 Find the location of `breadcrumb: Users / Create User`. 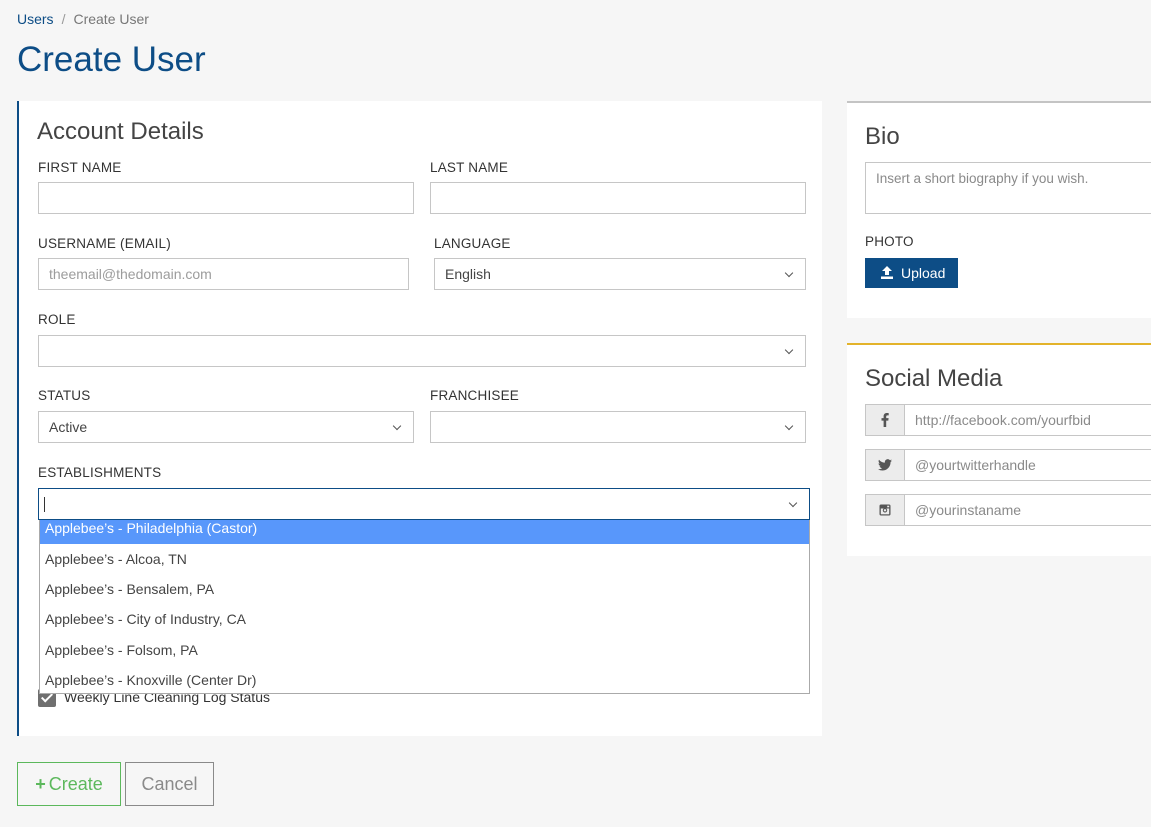

breadcrumb: Users / Create User is located at coordinates (83, 19).